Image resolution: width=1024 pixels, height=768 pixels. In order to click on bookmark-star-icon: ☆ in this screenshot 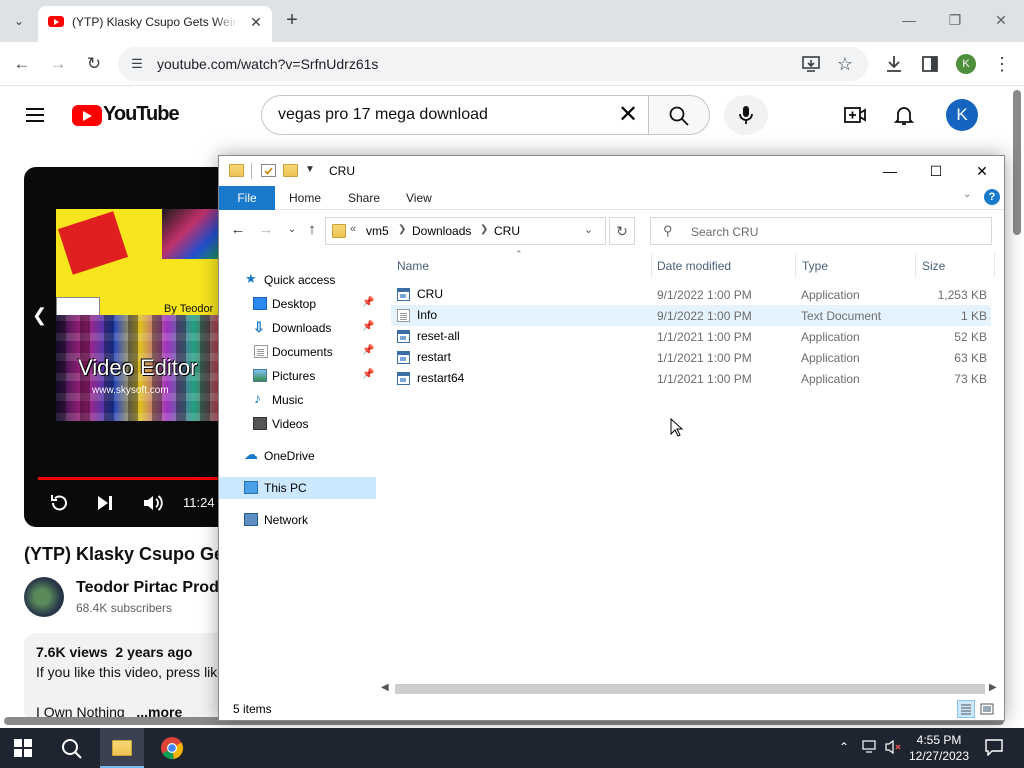, I will do `click(845, 64)`.